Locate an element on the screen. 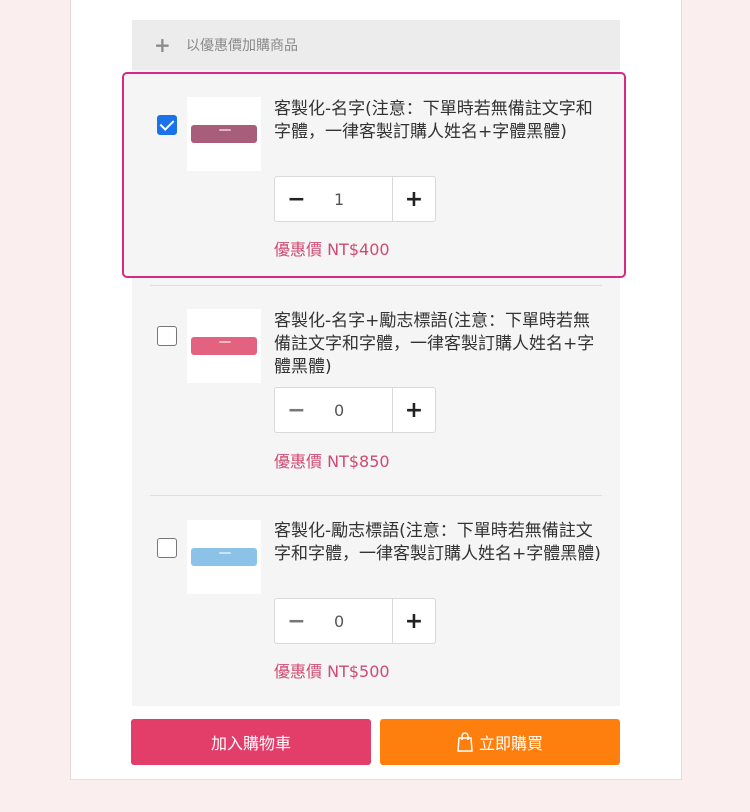 The image size is (750, 812). product-name: 客製化-勵志標語(注意：下單時若無備註文字和字體，一律客製訂購人姓名+字體黑體) is located at coordinates (437, 542).